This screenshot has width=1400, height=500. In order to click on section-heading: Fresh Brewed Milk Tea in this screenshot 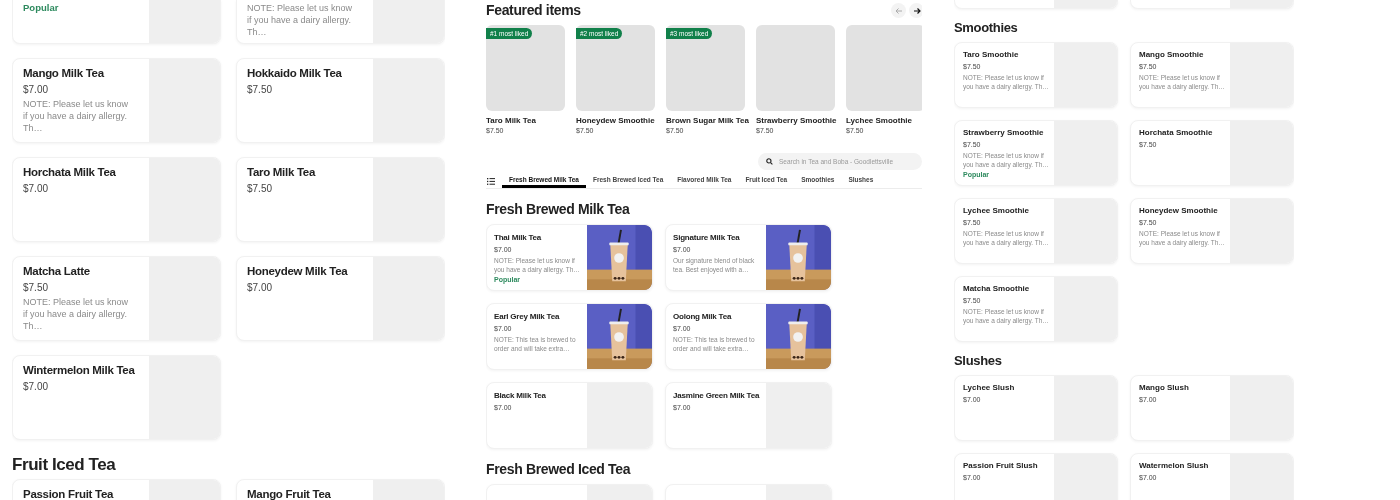, I will do `click(558, 208)`.